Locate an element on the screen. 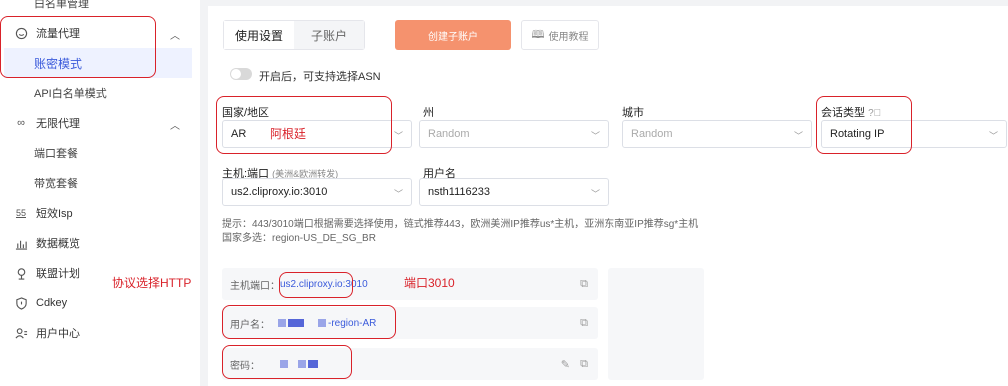 This screenshot has width=1008, height=386. chart-icon is located at coordinates (21, 243).